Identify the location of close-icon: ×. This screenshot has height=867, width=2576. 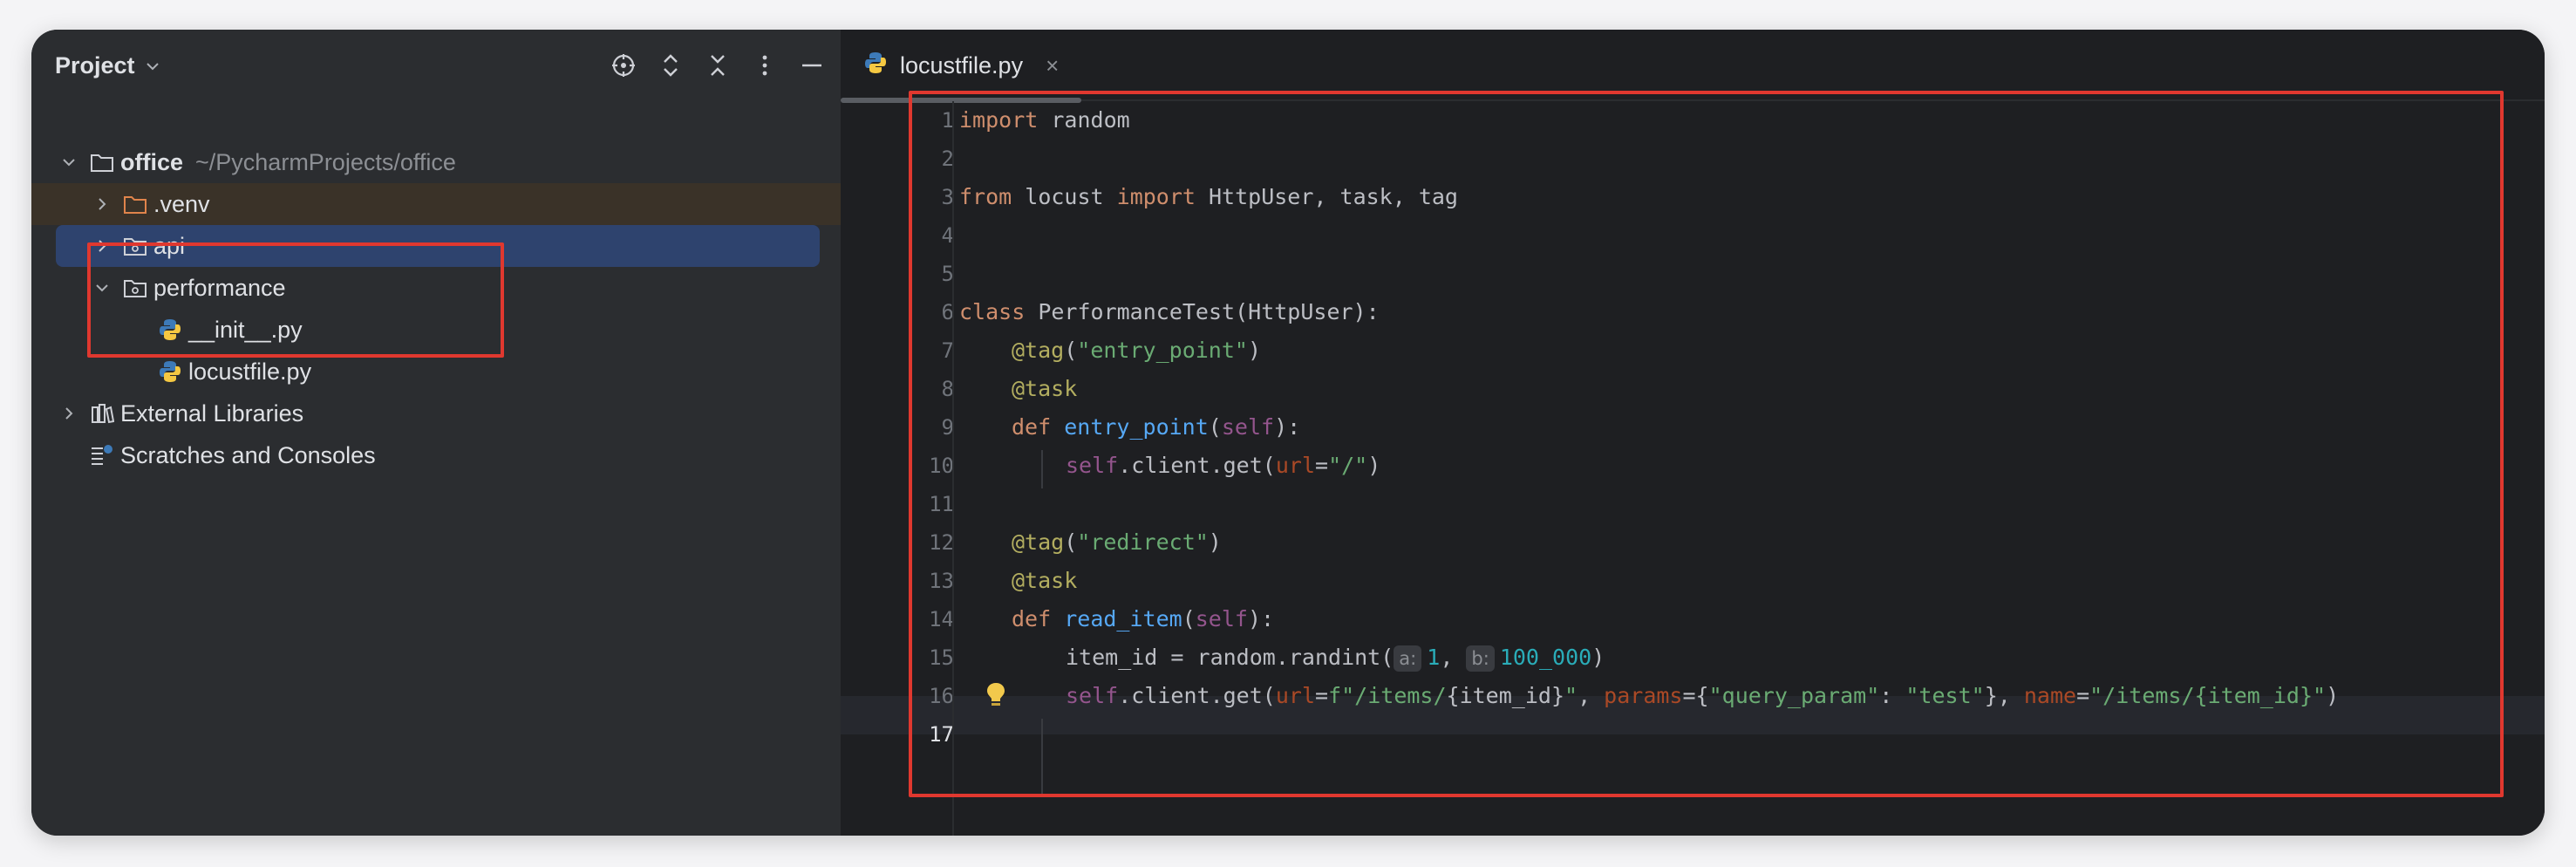
(1052, 65).